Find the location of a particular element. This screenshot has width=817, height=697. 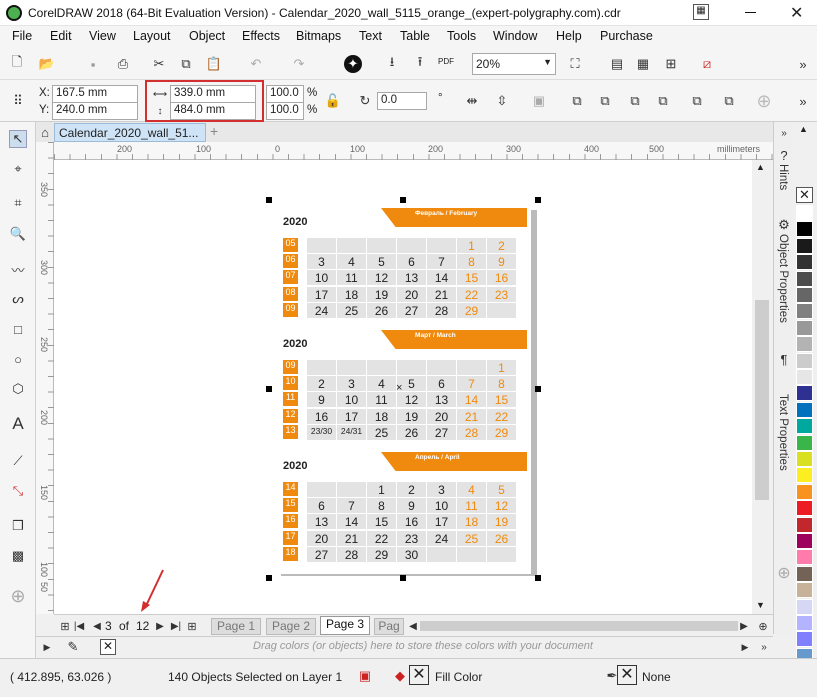

add-plus-icon: ⊕ is located at coordinates (764, 101).